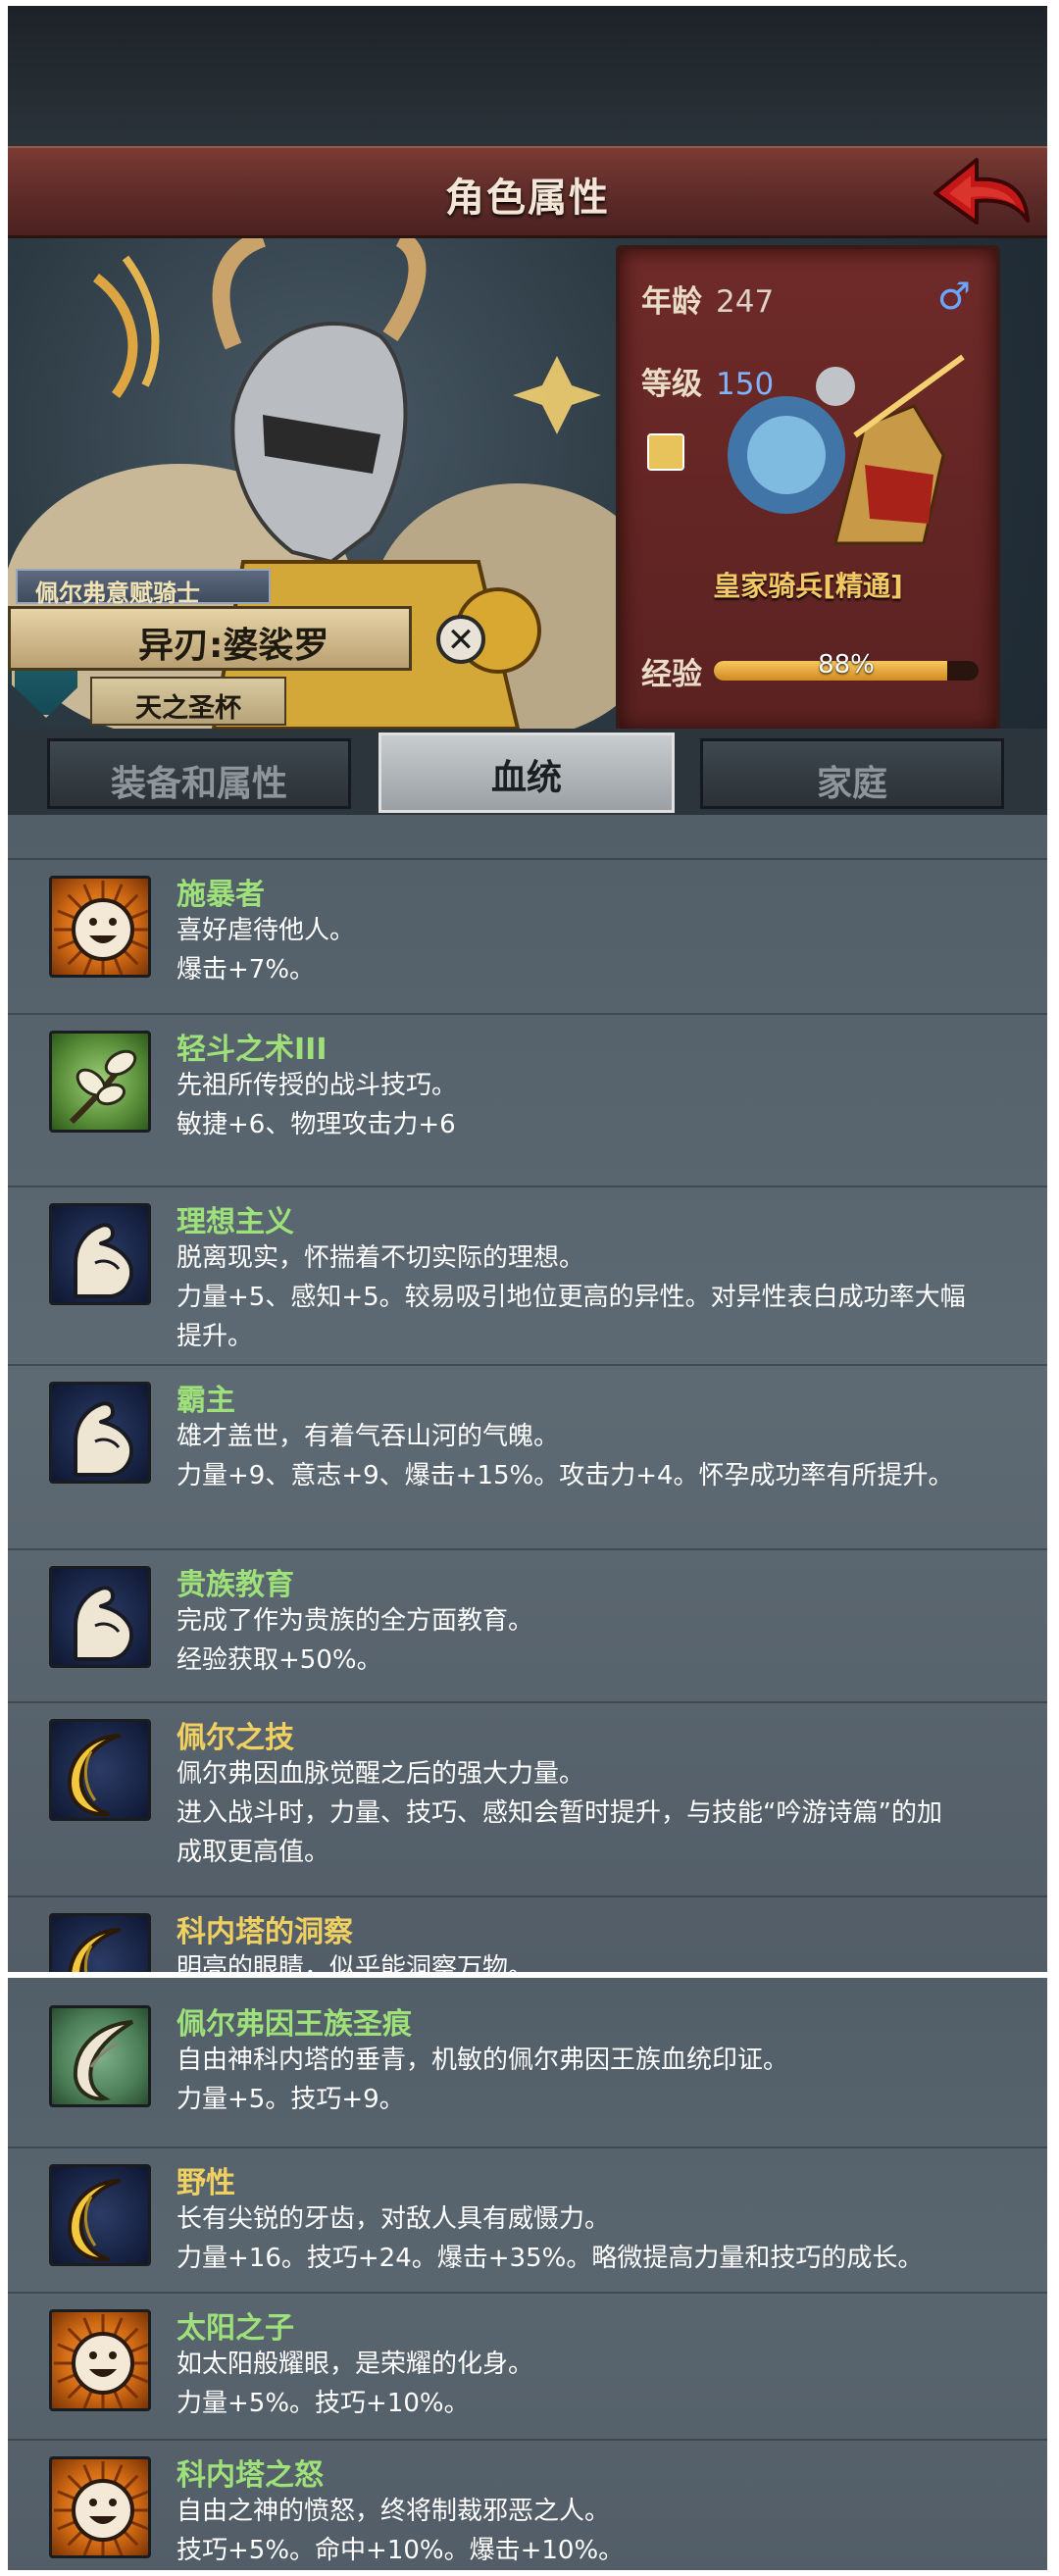 This screenshot has width=1059, height=2576. What do you see at coordinates (316, 1125) in the screenshot?
I see `trait-description: 敏捷+6、物理攻击力+6` at bounding box center [316, 1125].